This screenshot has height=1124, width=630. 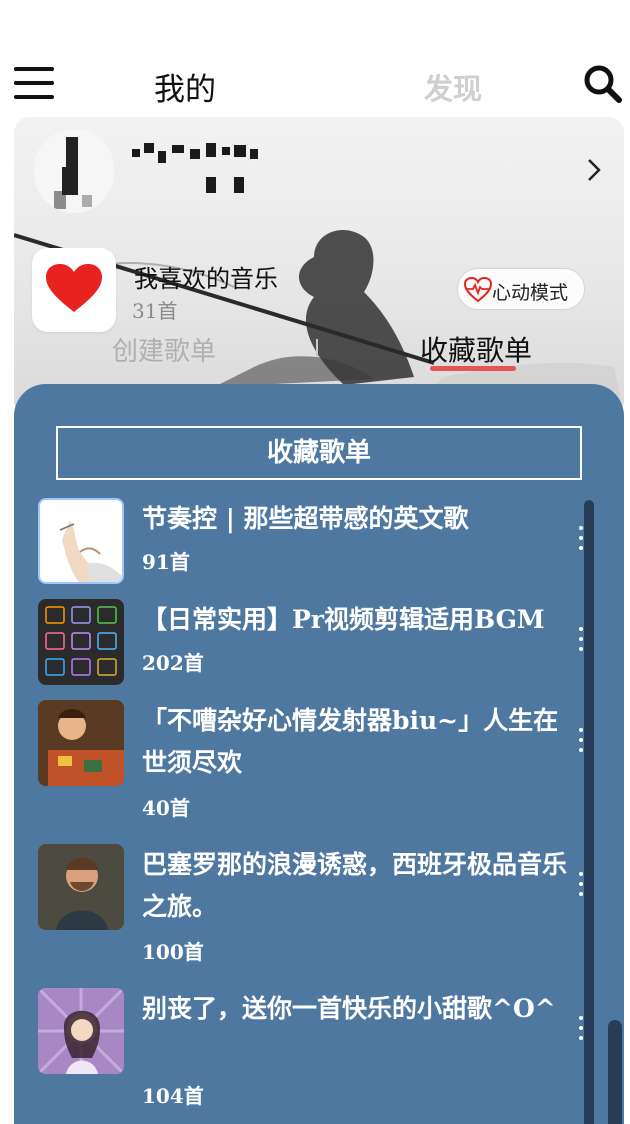 What do you see at coordinates (185, 86) in the screenshot?
I see `tab-mine: 我的` at bounding box center [185, 86].